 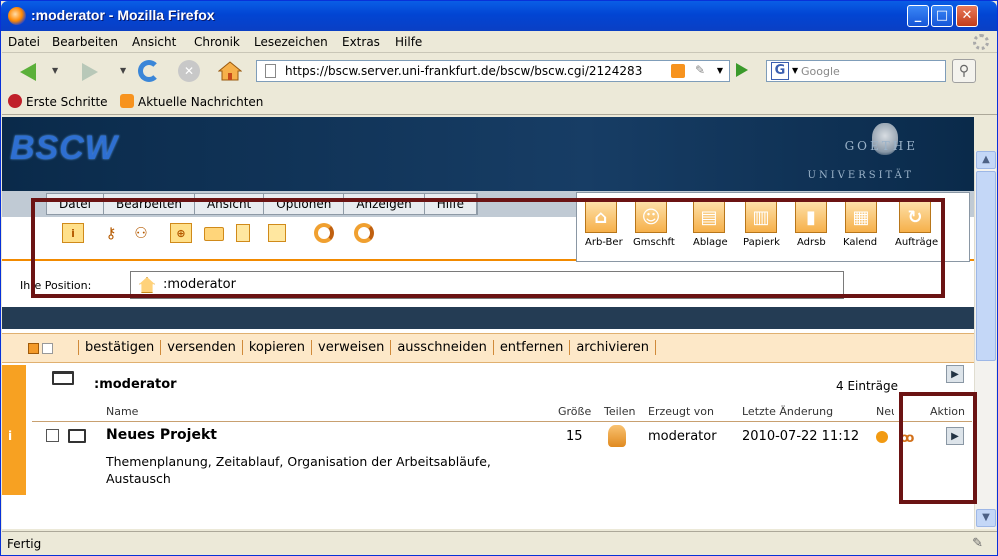 I want to click on action-verweisen: verweisen, so click(x=352, y=347).